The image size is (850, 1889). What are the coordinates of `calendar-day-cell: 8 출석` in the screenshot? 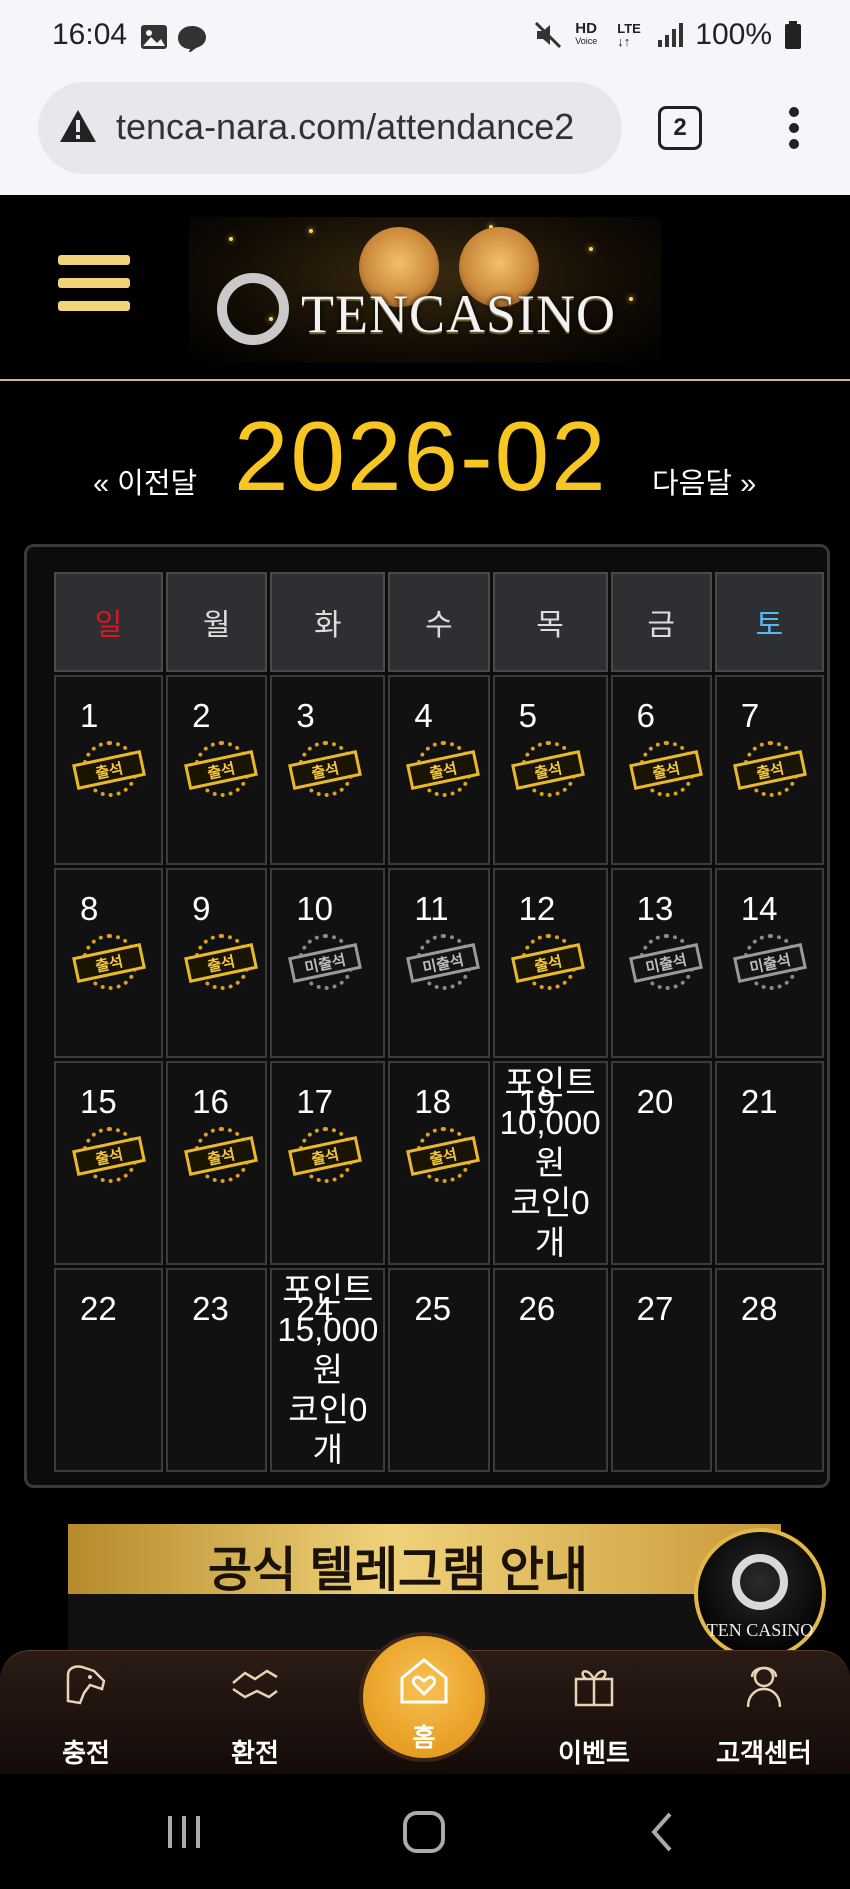 It's located at (109, 963).